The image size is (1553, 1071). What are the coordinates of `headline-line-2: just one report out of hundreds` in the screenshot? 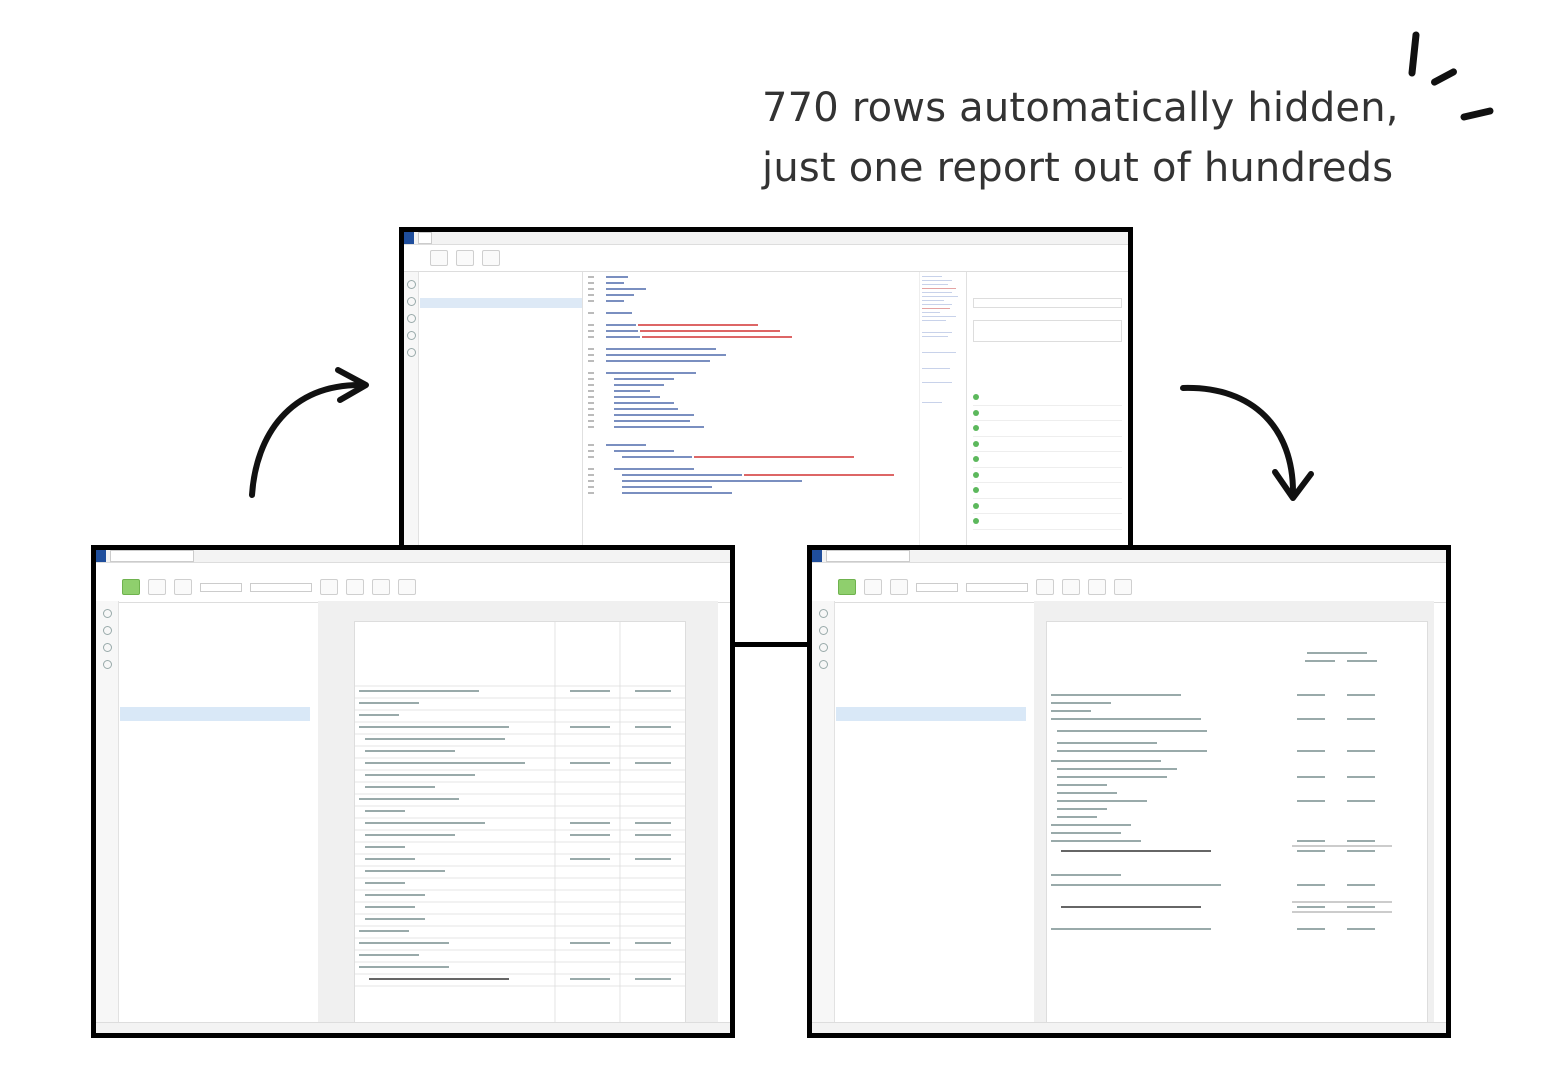 It's located at (1078, 168).